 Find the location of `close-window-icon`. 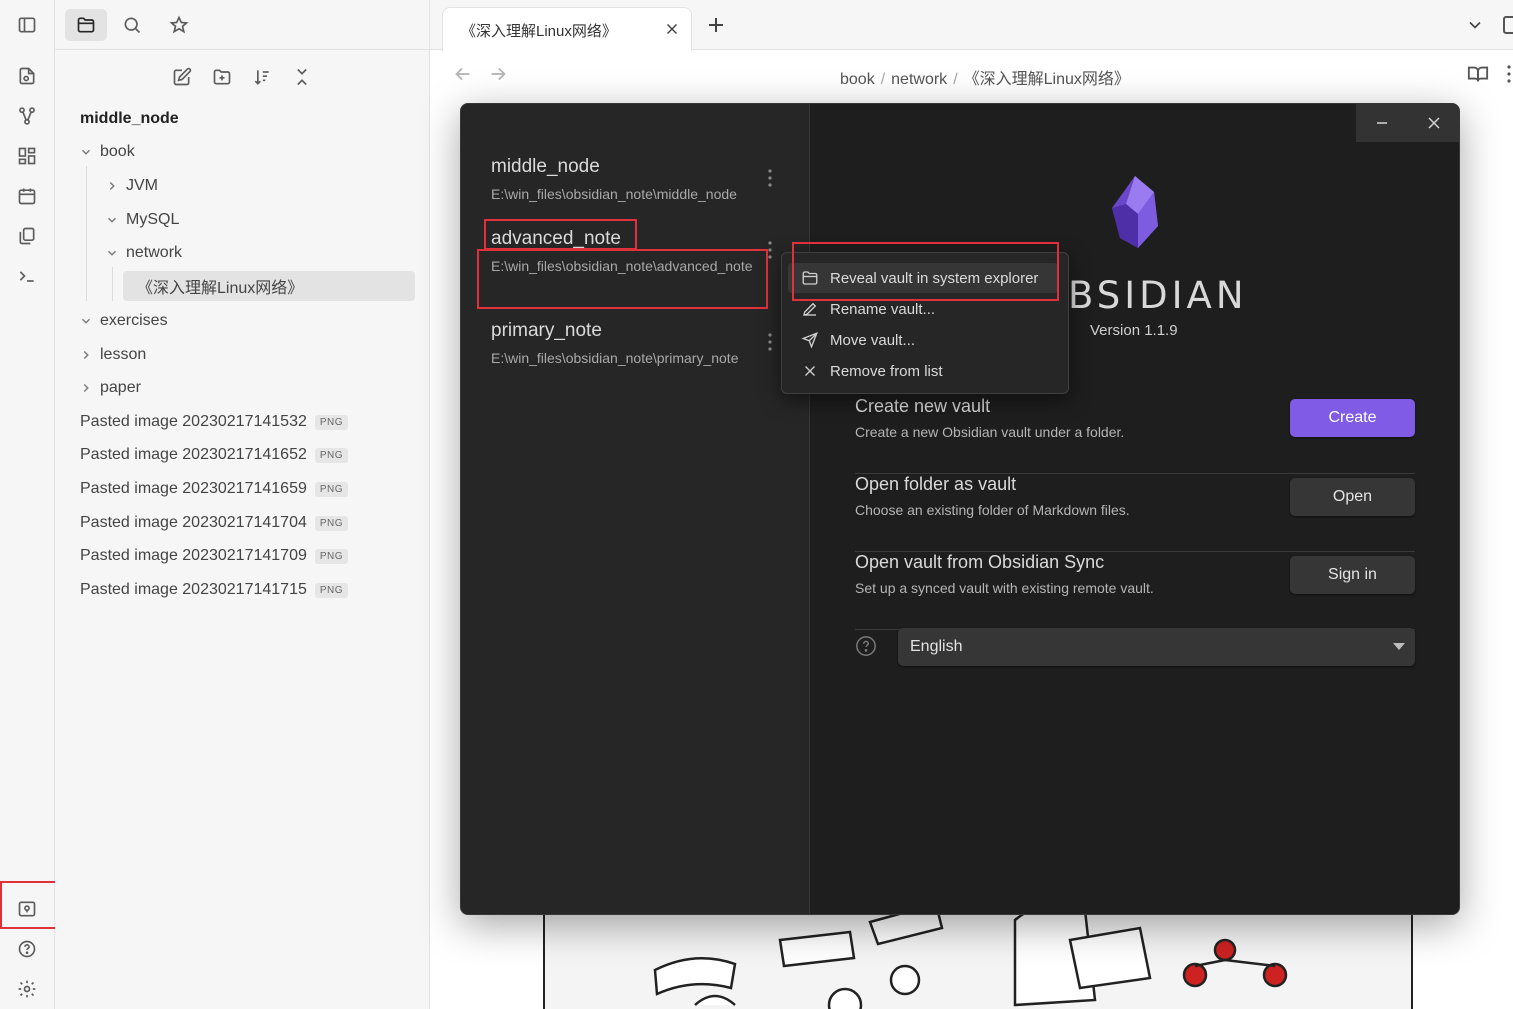

close-window-icon is located at coordinates (1433, 123).